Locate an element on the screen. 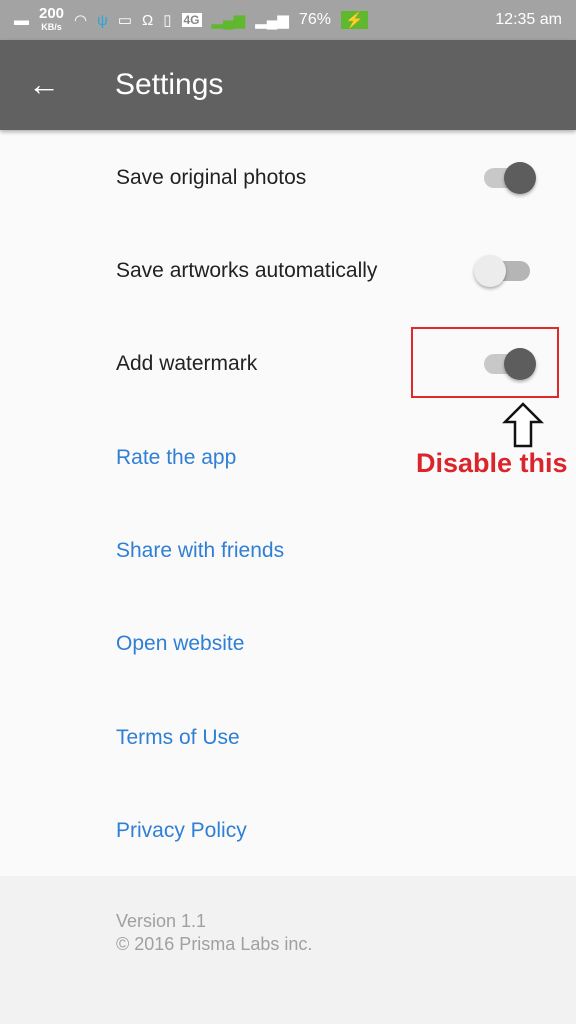 Image resolution: width=576 pixels, height=1024 pixels. clock: 12:35 am is located at coordinates (528, 19).